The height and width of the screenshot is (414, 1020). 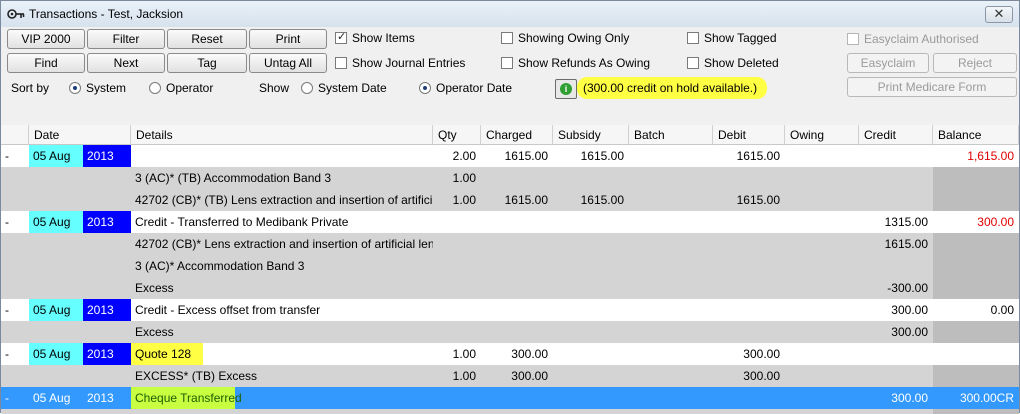 I want to click on next-button: Next, so click(x=126, y=63).